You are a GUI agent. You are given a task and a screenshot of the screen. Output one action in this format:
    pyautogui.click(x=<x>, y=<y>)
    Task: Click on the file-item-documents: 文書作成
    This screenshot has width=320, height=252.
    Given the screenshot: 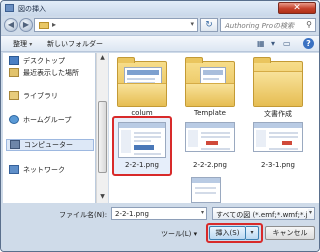 What is the action you would take?
    pyautogui.click(x=278, y=90)
    